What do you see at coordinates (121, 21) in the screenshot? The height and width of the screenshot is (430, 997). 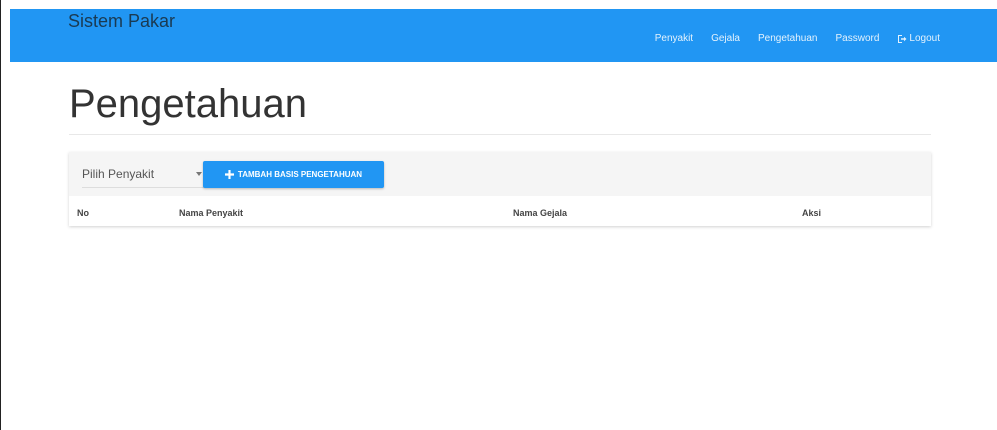 I see `brand-title: Sistem Pakar` at bounding box center [121, 21].